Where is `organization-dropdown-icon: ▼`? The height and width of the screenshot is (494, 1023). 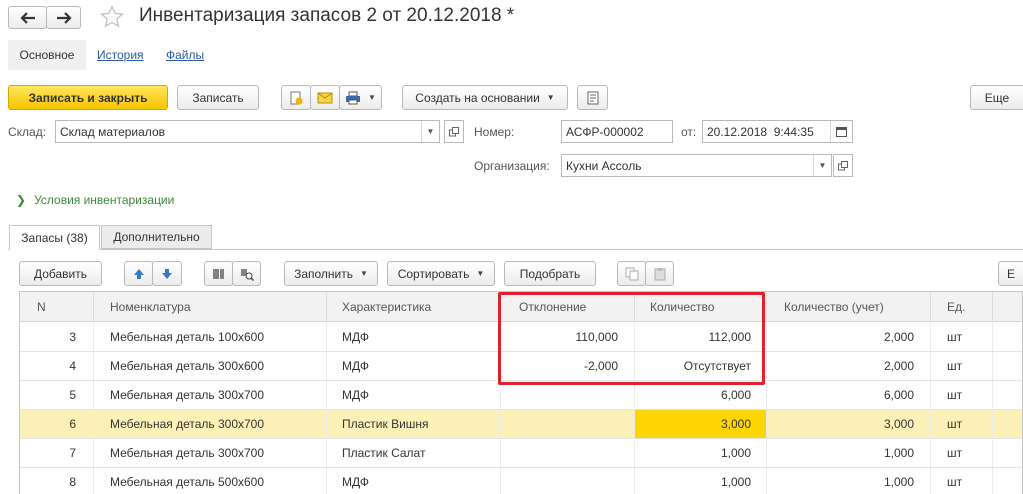
organization-dropdown-icon: ▼ is located at coordinates (822, 165).